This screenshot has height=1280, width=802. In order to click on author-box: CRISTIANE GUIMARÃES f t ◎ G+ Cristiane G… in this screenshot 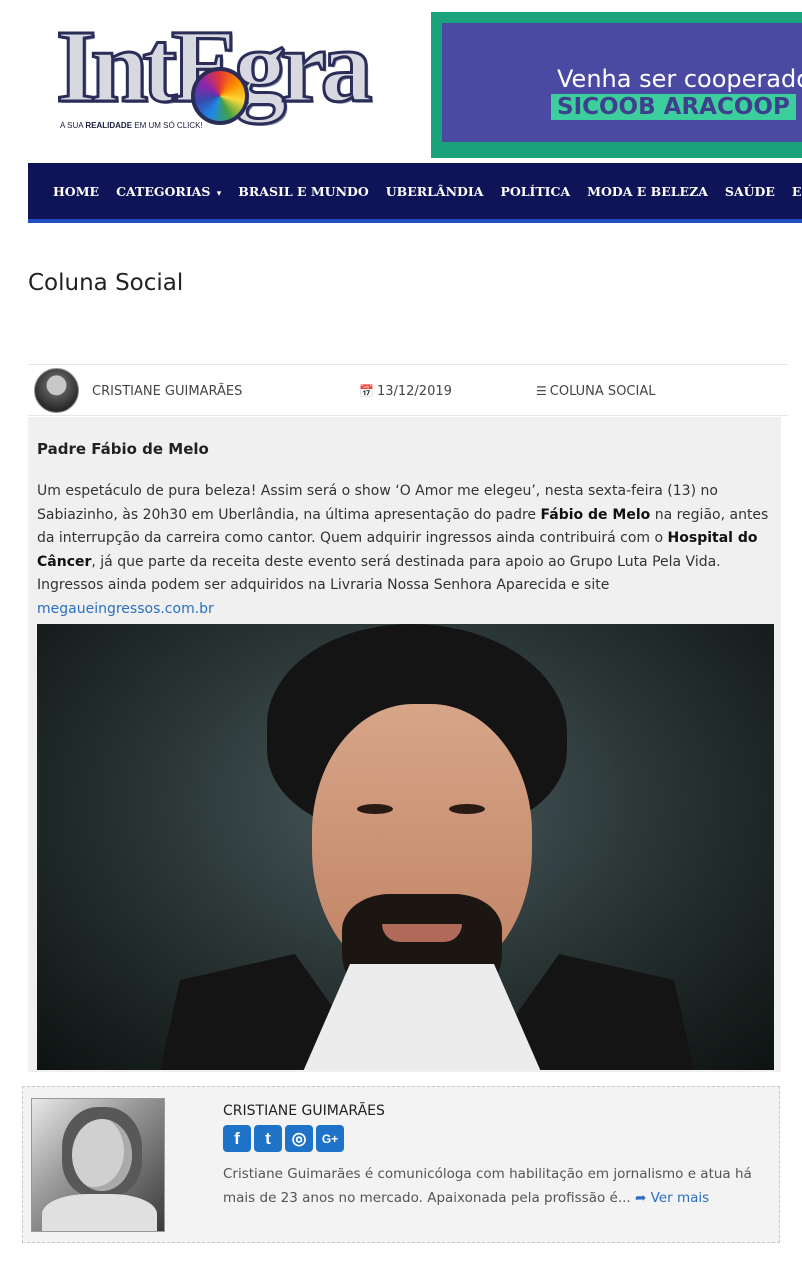, I will do `click(401, 1164)`.